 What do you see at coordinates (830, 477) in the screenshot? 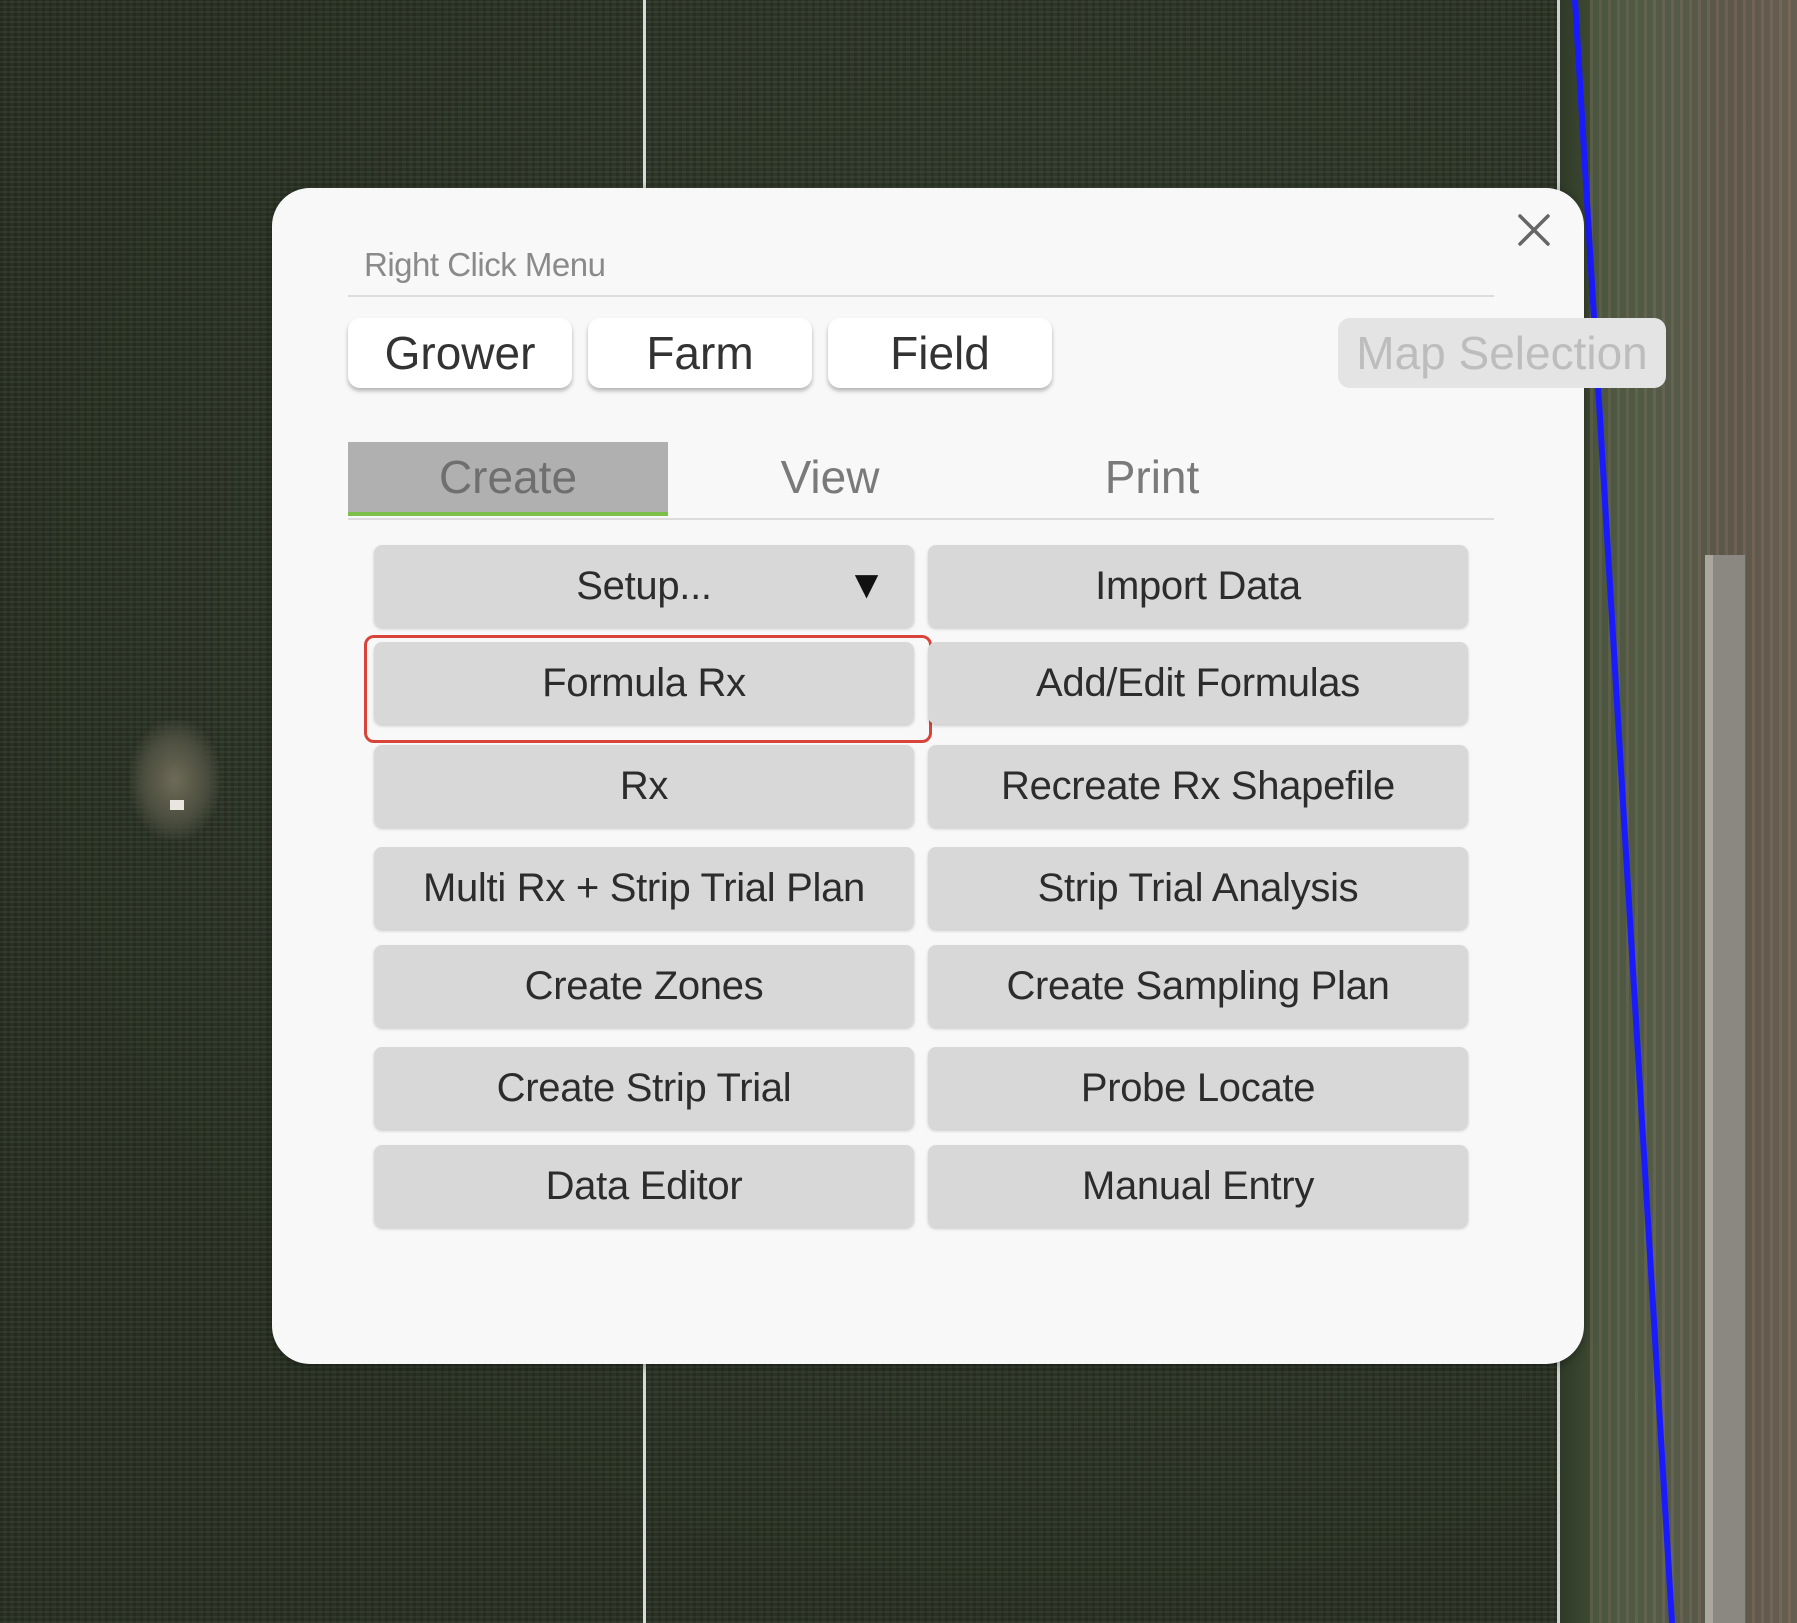
I see `tab-view: View` at bounding box center [830, 477].